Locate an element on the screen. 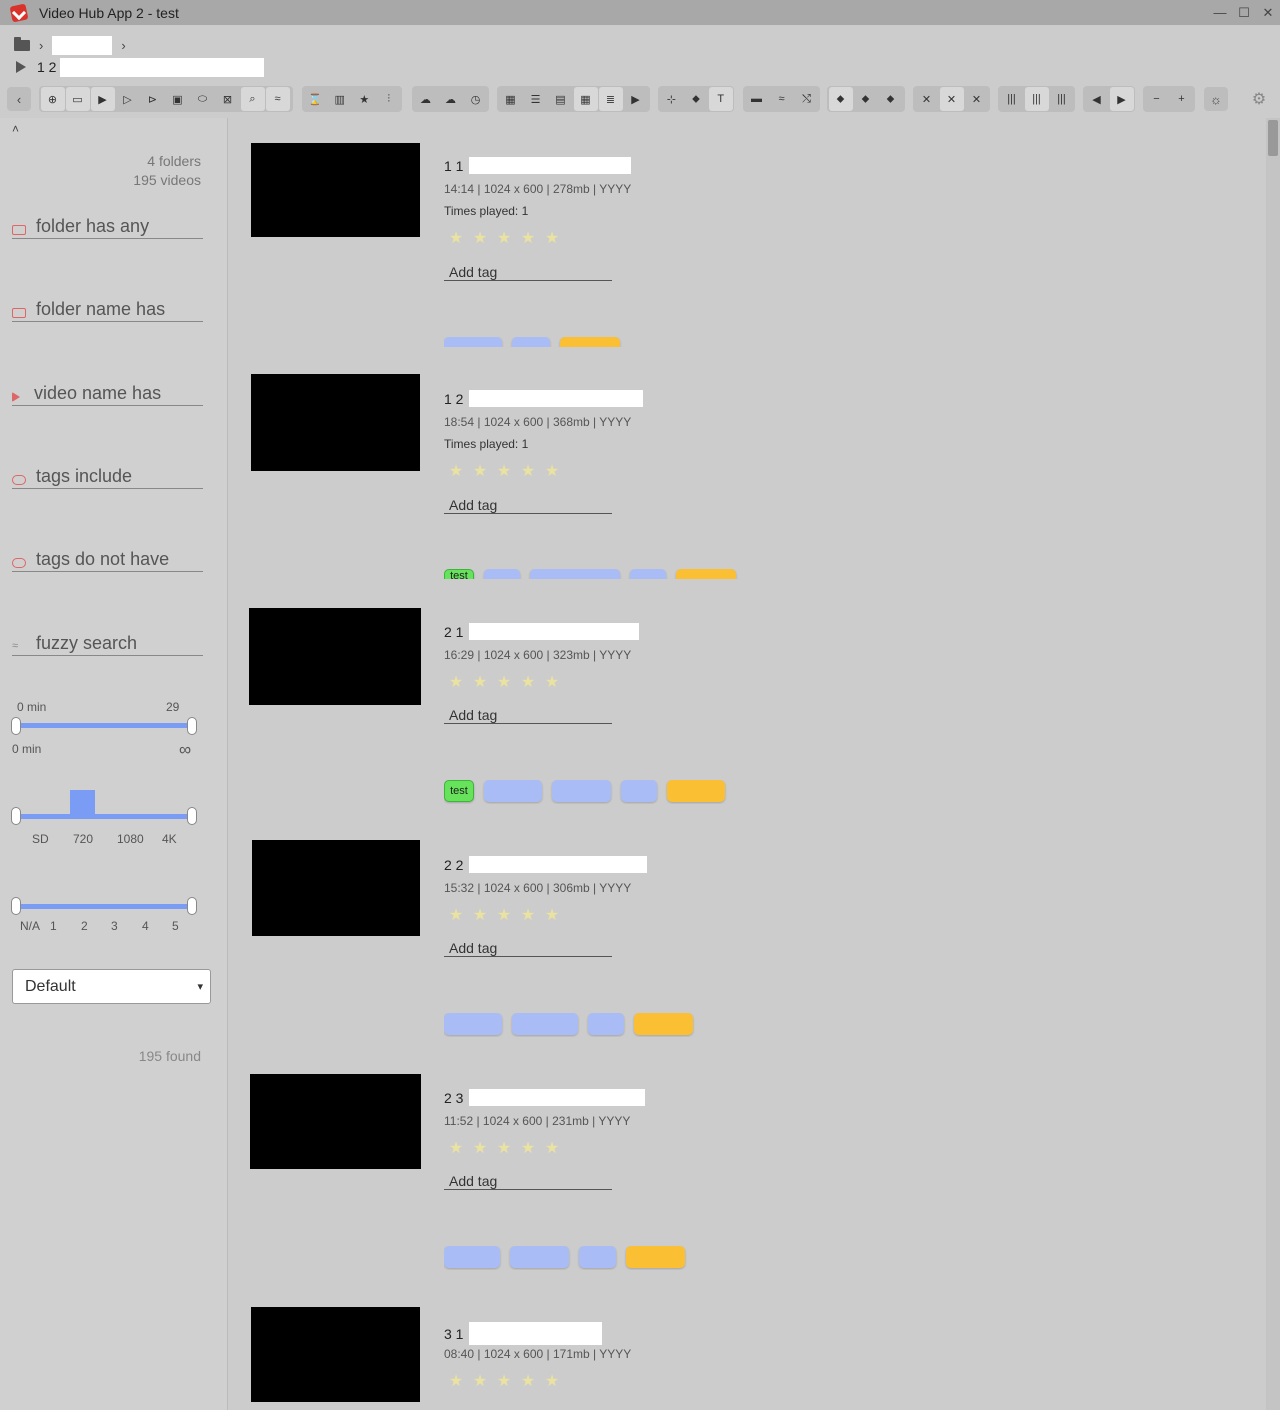  filter-folder-name-has: folder name has is located at coordinates (107, 310).